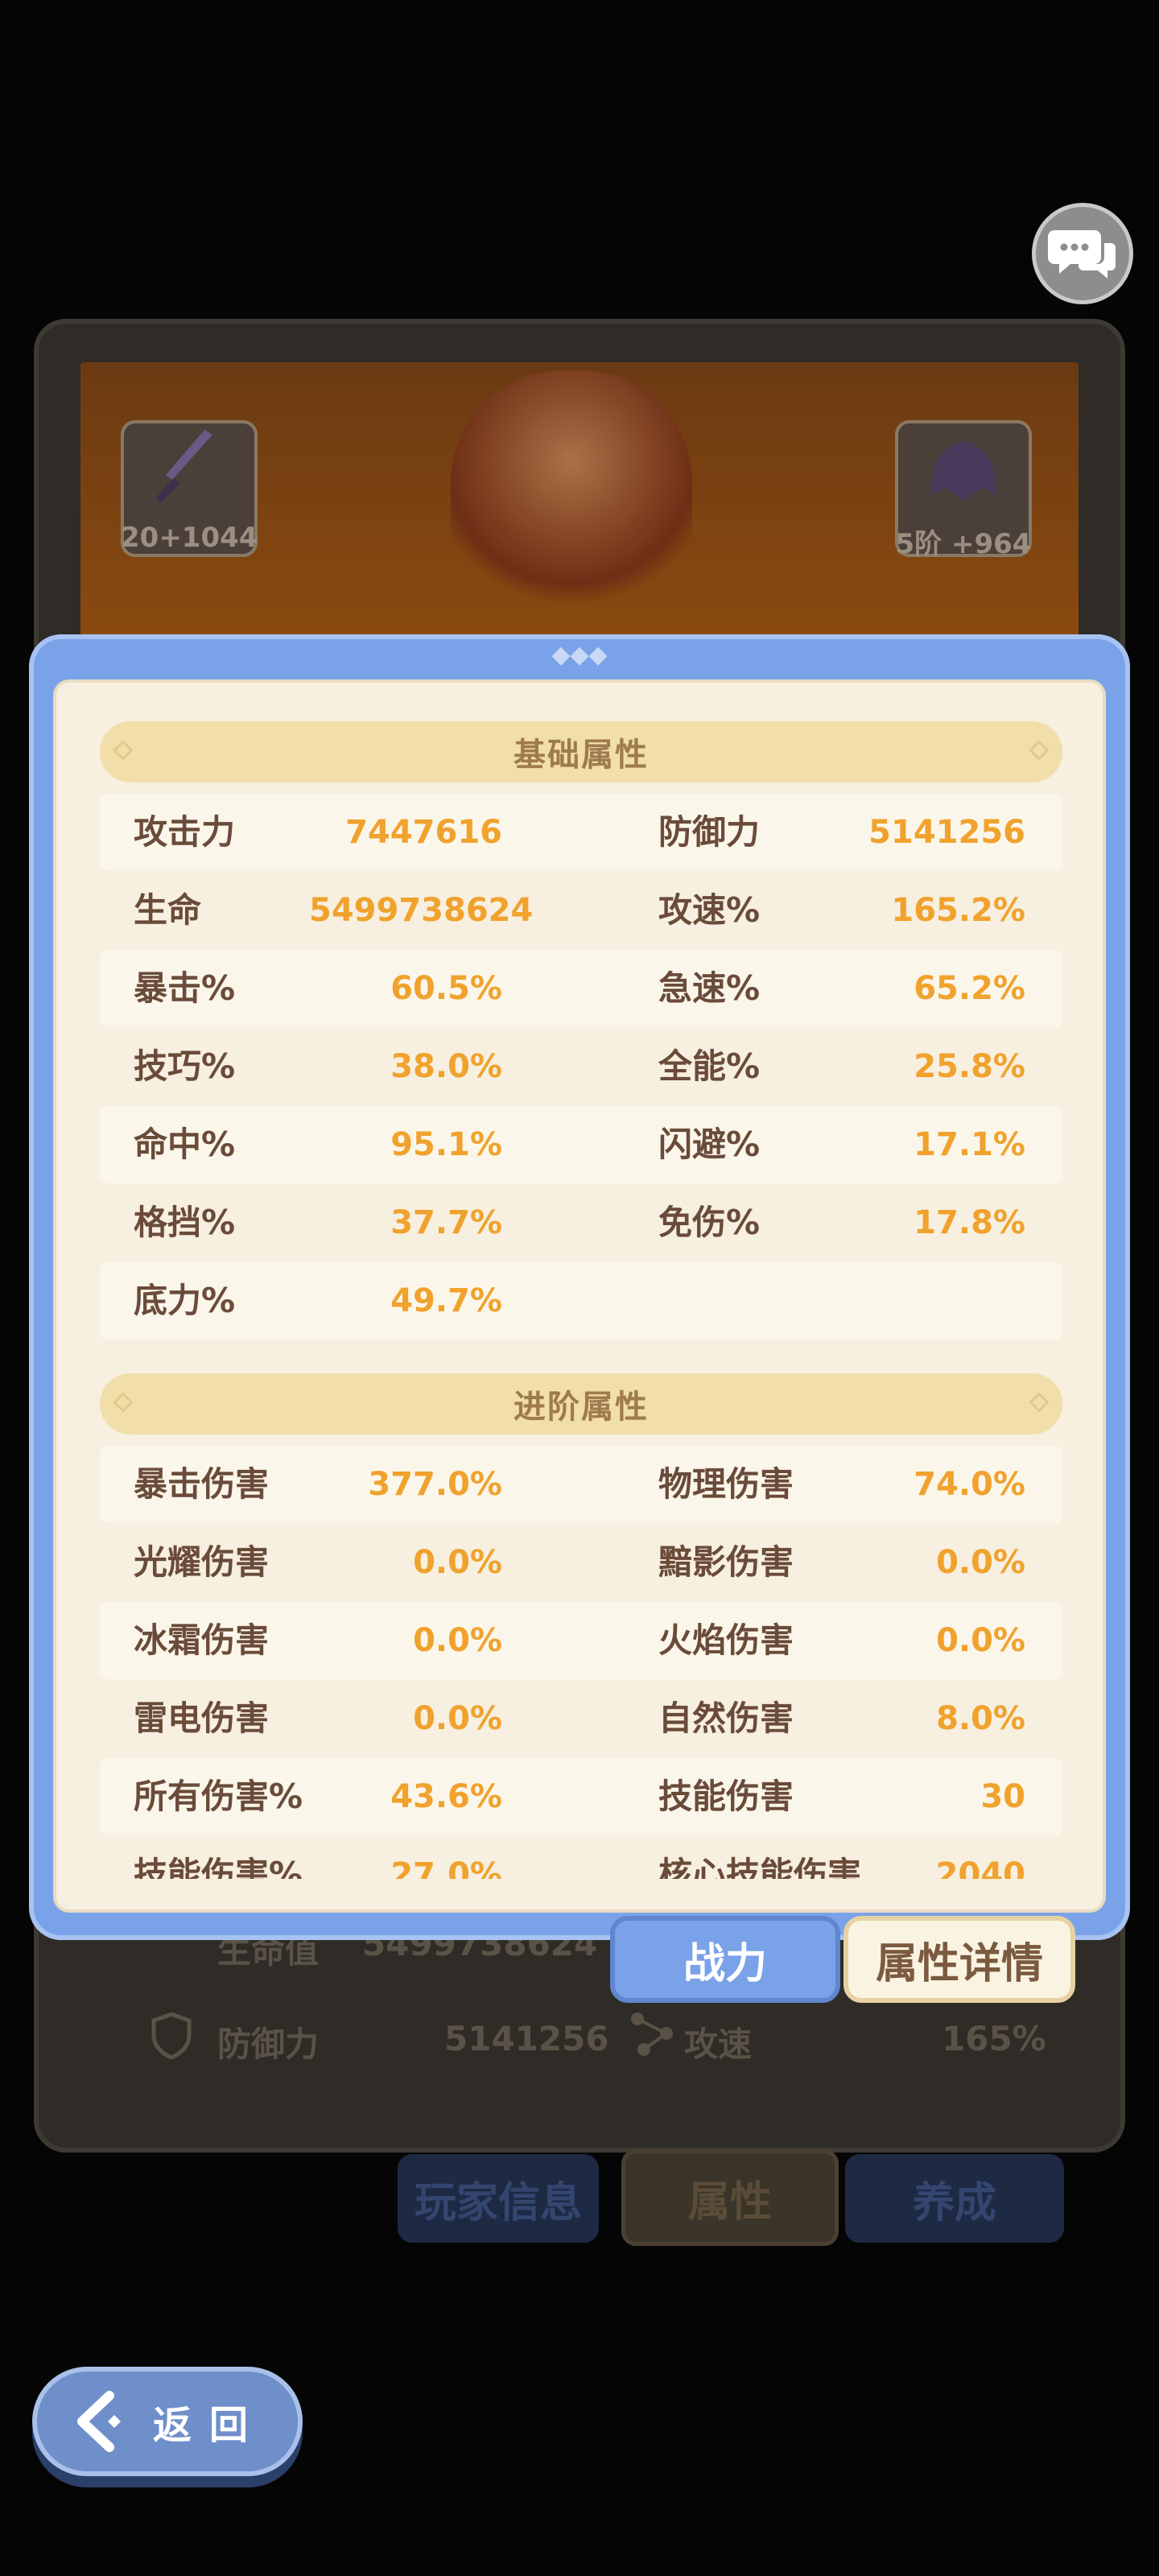 The width and height of the screenshot is (1159, 2576). What do you see at coordinates (446, 1222) in the screenshot?
I see `stat-value: 37.7%` at bounding box center [446, 1222].